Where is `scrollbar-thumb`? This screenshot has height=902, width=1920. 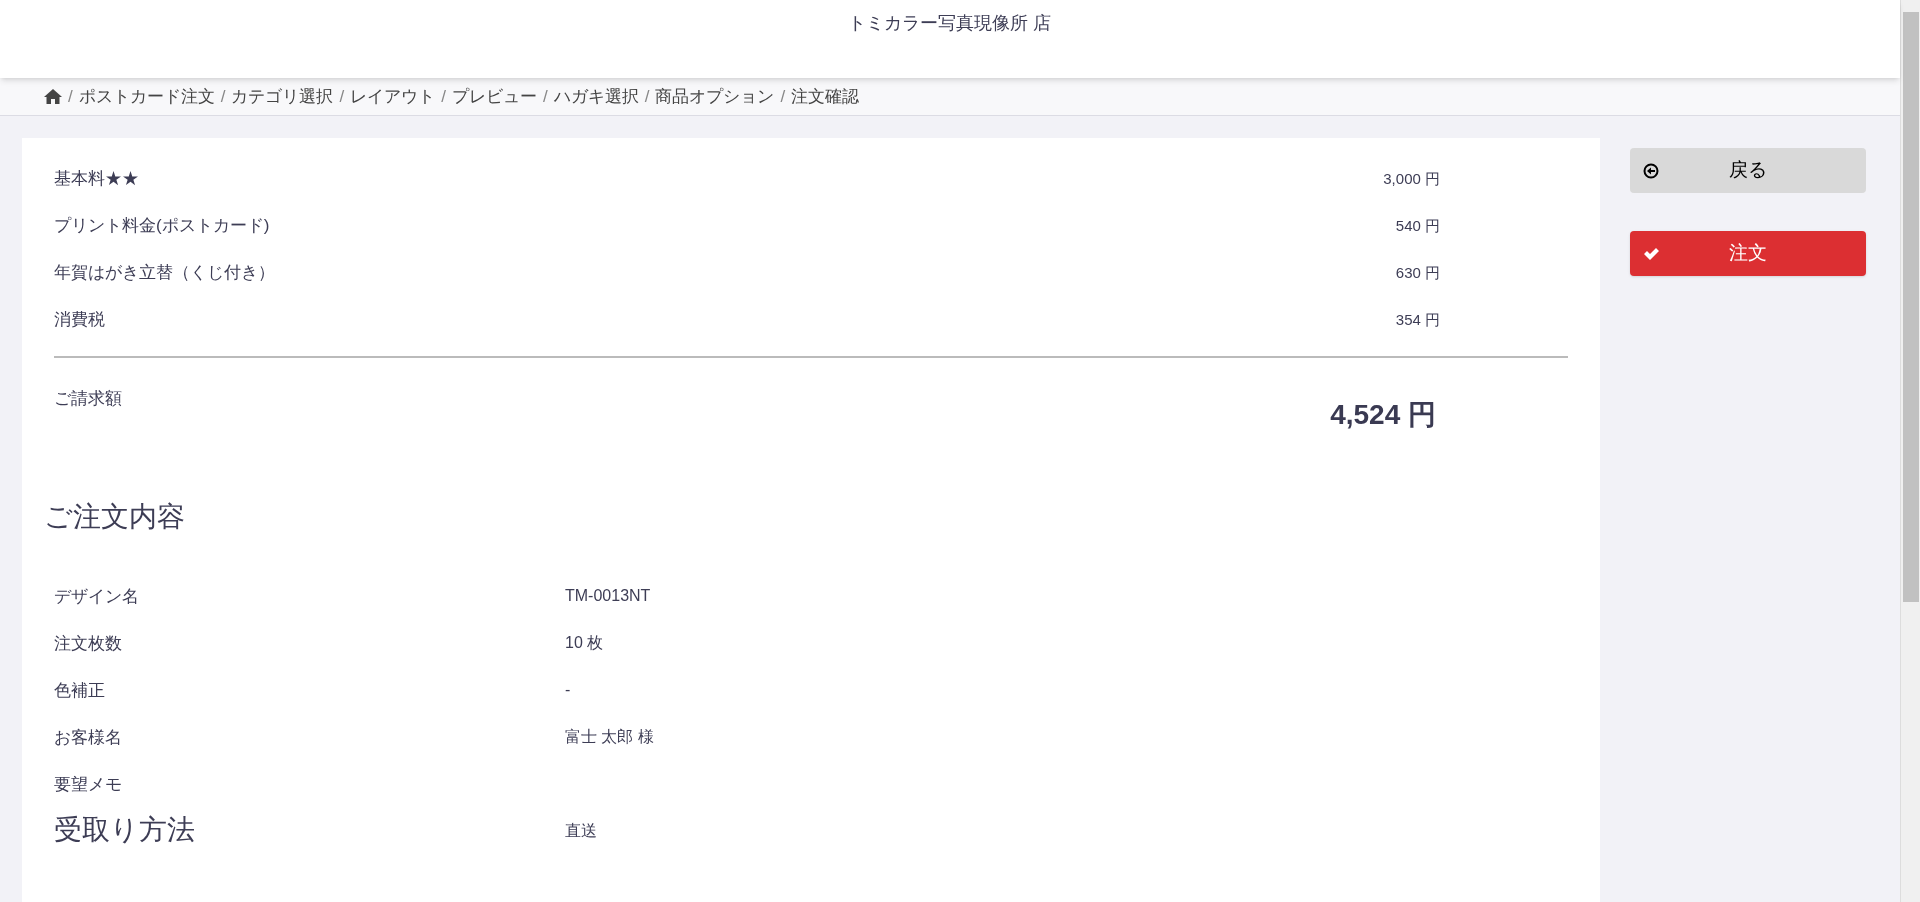
scrollbar-thumb is located at coordinates (1910, 307).